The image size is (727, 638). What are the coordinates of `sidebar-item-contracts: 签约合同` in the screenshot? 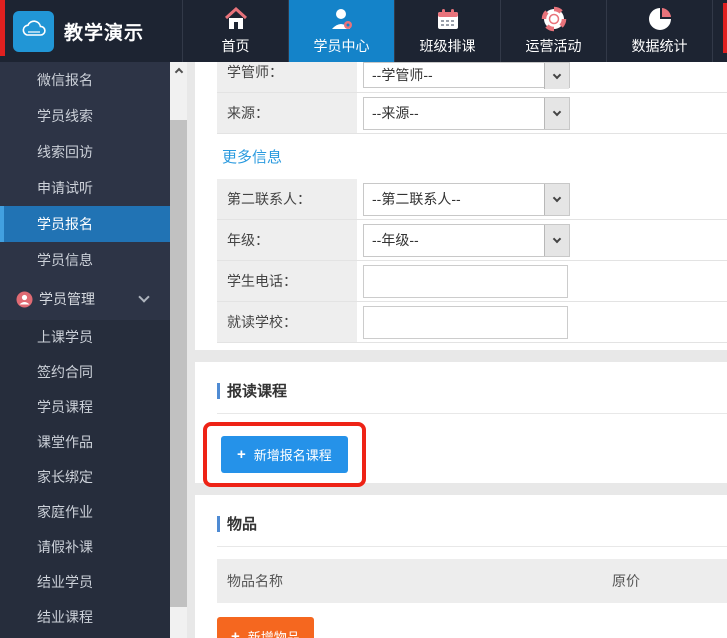 It's located at (85, 372).